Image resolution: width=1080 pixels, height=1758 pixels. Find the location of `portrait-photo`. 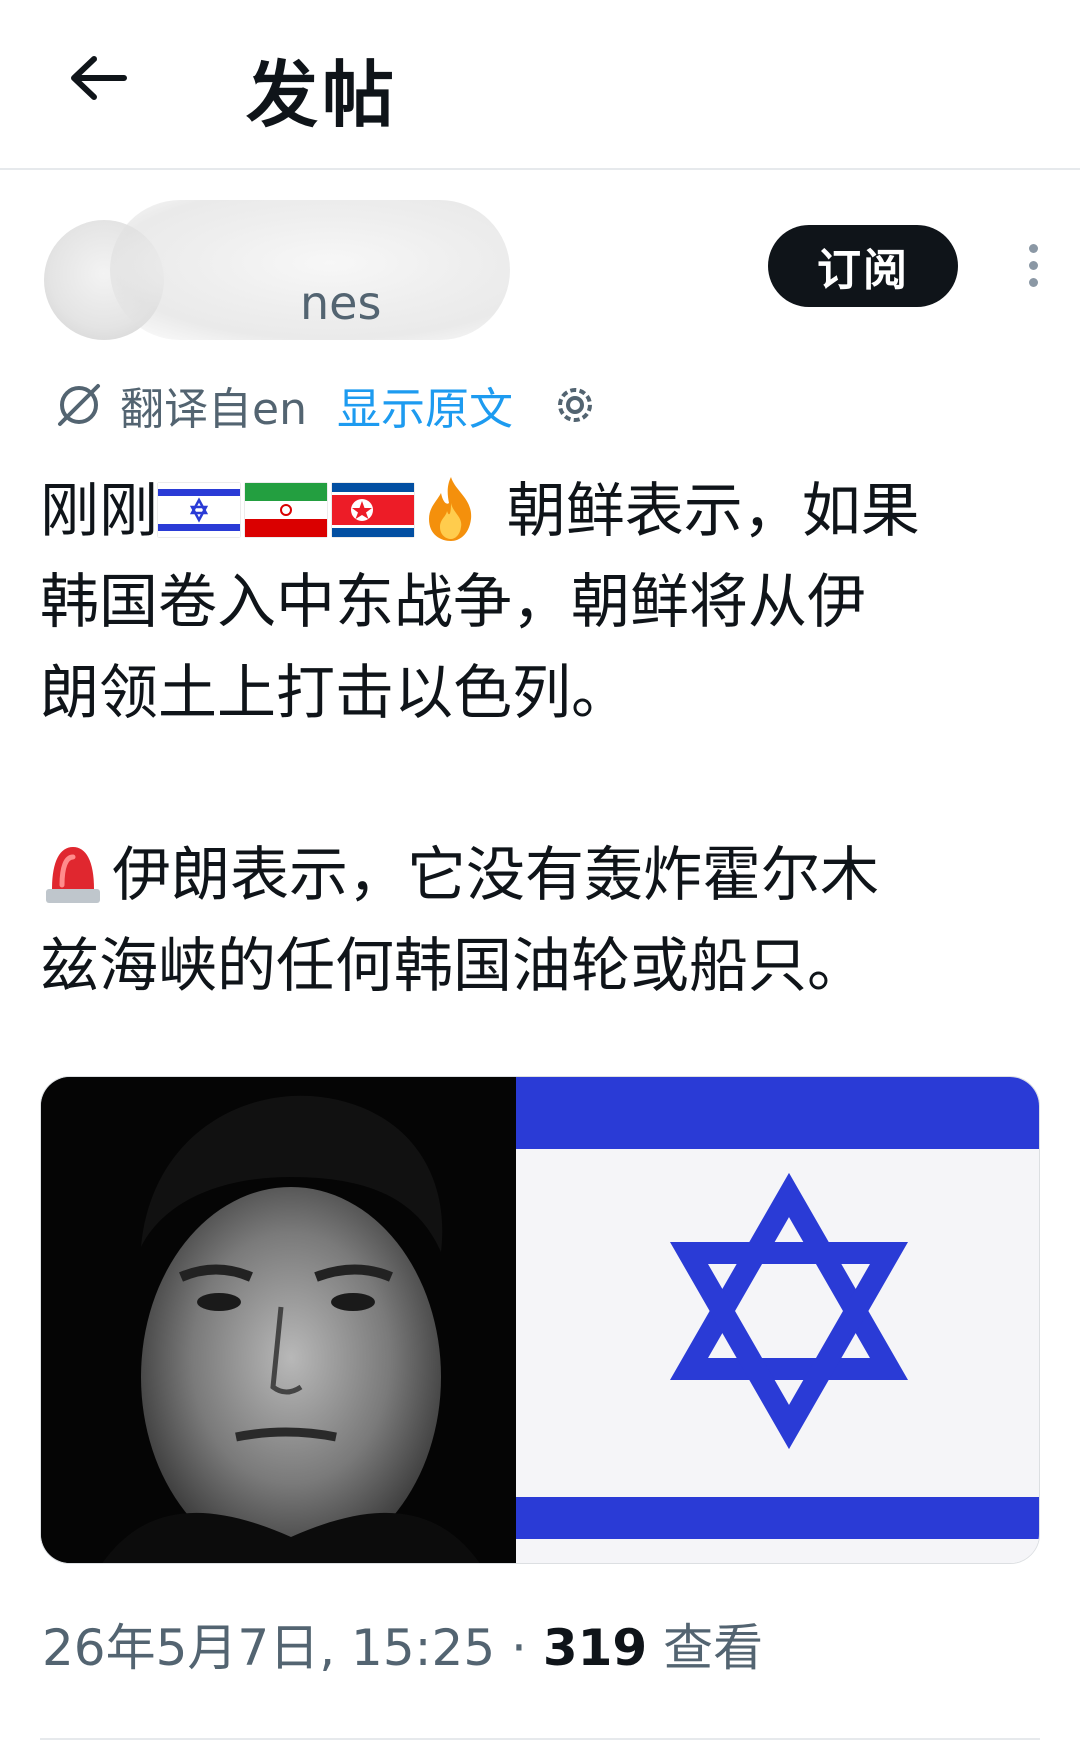

portrait-photo is located at coordinates (278, 1320).